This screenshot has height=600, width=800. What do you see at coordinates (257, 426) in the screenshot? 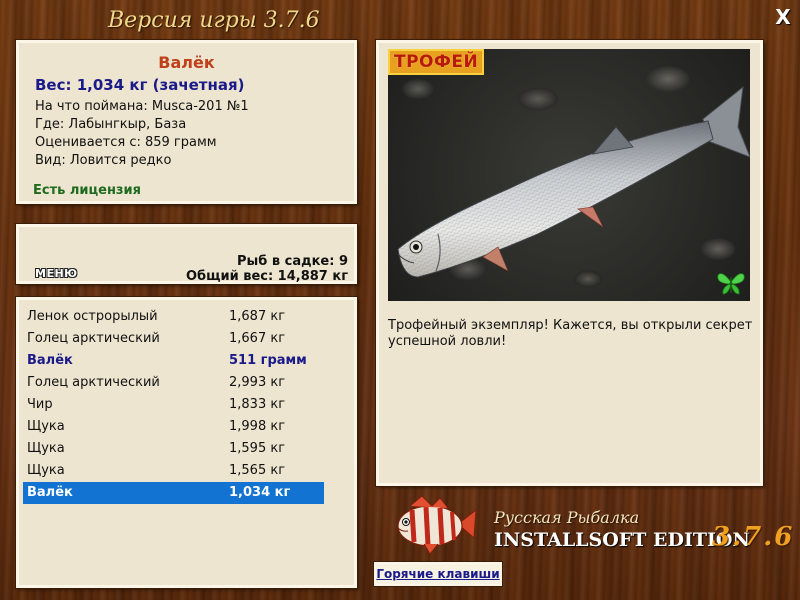
I see `catch-fish-weight: 1,998 кг` at bounding box center [257, 426].